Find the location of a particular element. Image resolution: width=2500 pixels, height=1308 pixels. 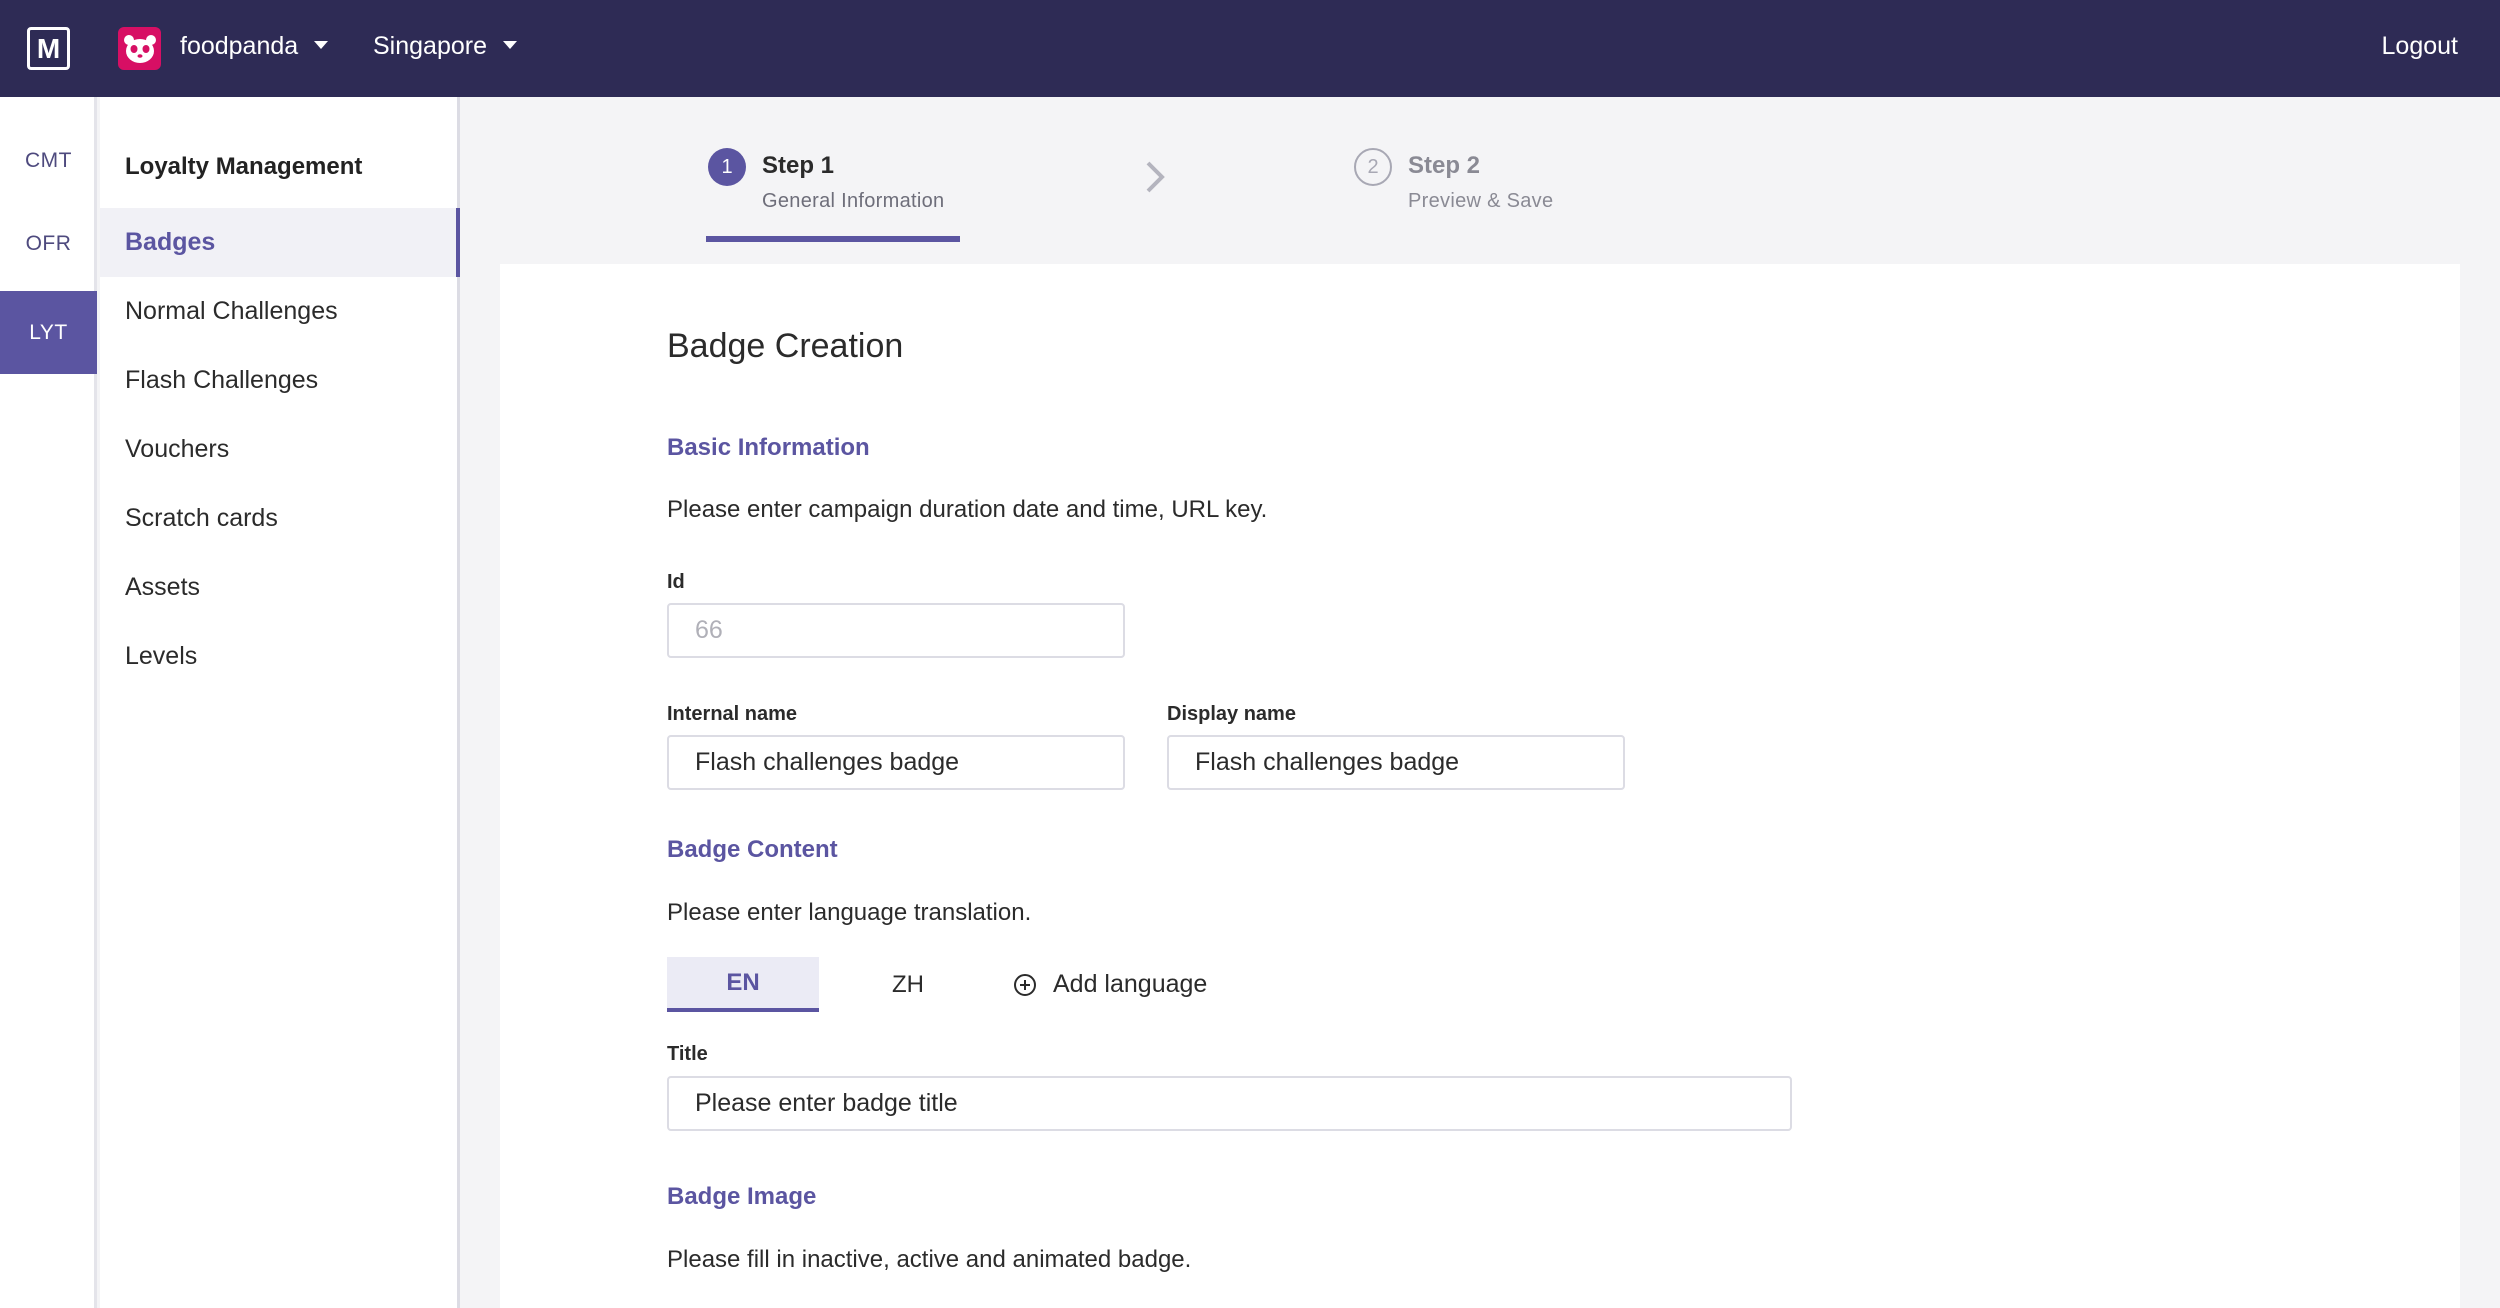

brand-selector: foodpanda is located at coordinates (254, 46).